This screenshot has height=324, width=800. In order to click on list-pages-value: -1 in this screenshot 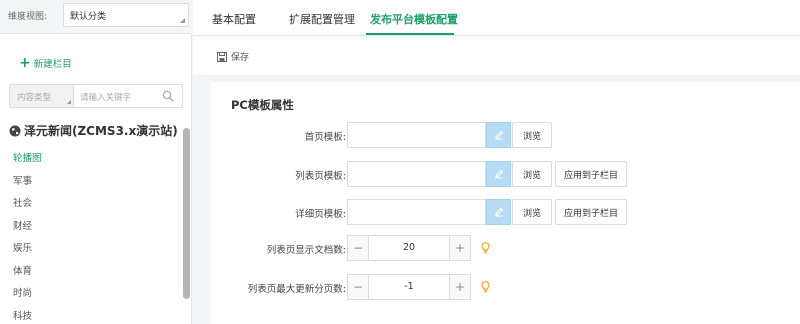, I will do `click(409, 286)`.